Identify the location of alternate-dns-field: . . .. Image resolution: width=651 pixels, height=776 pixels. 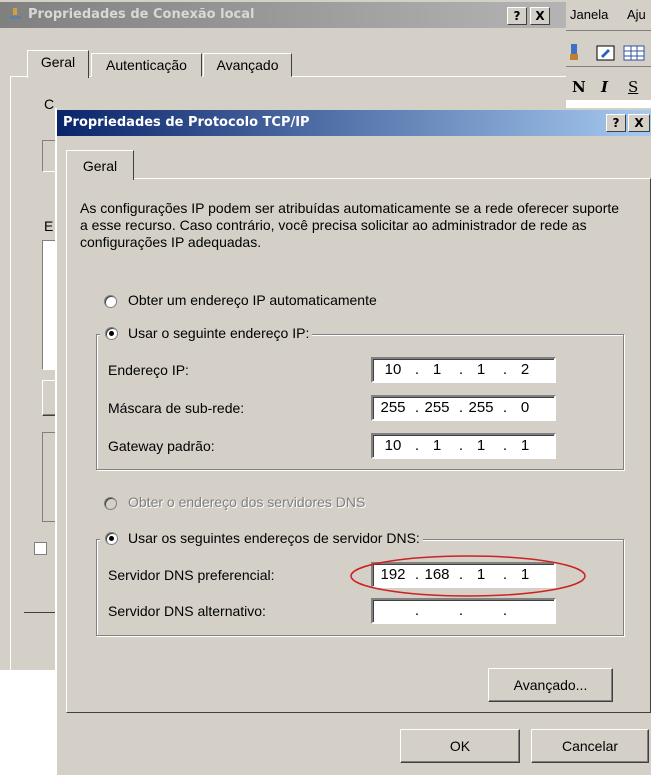
(463, 611).